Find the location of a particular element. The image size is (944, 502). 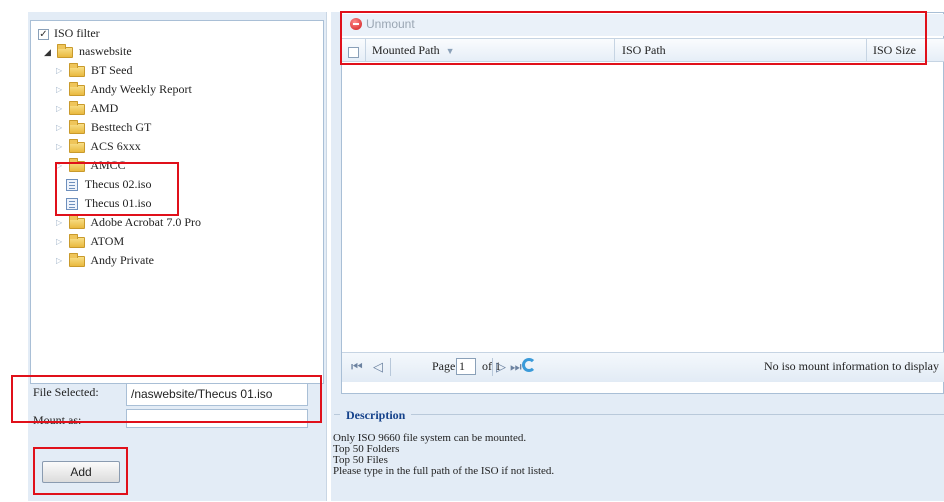

unmount-icon is located at coordinates (356, 24).